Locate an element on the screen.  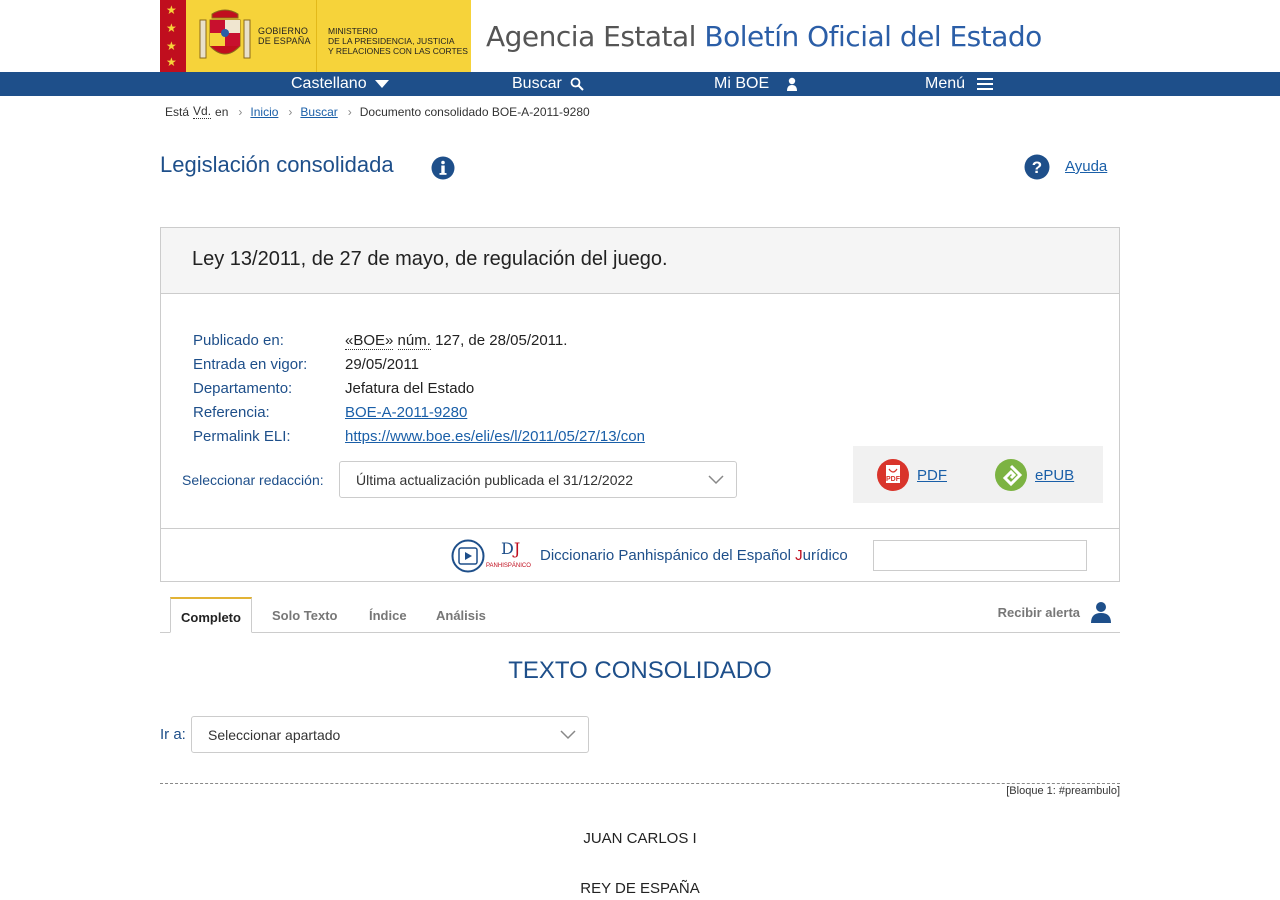
num-abbr: núm. is located at coordinates (414, 340).